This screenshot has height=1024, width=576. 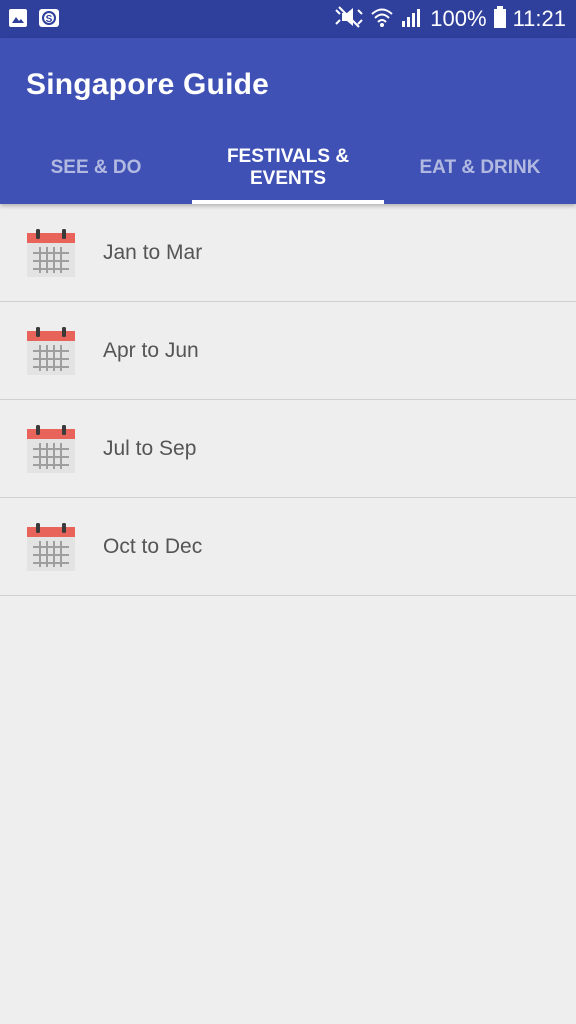 What do you see at coordinates (288, 547) in the screenshot?
I see `list-item-oct-to-dec: Oct to Dec` at bounding box center [288, 547].